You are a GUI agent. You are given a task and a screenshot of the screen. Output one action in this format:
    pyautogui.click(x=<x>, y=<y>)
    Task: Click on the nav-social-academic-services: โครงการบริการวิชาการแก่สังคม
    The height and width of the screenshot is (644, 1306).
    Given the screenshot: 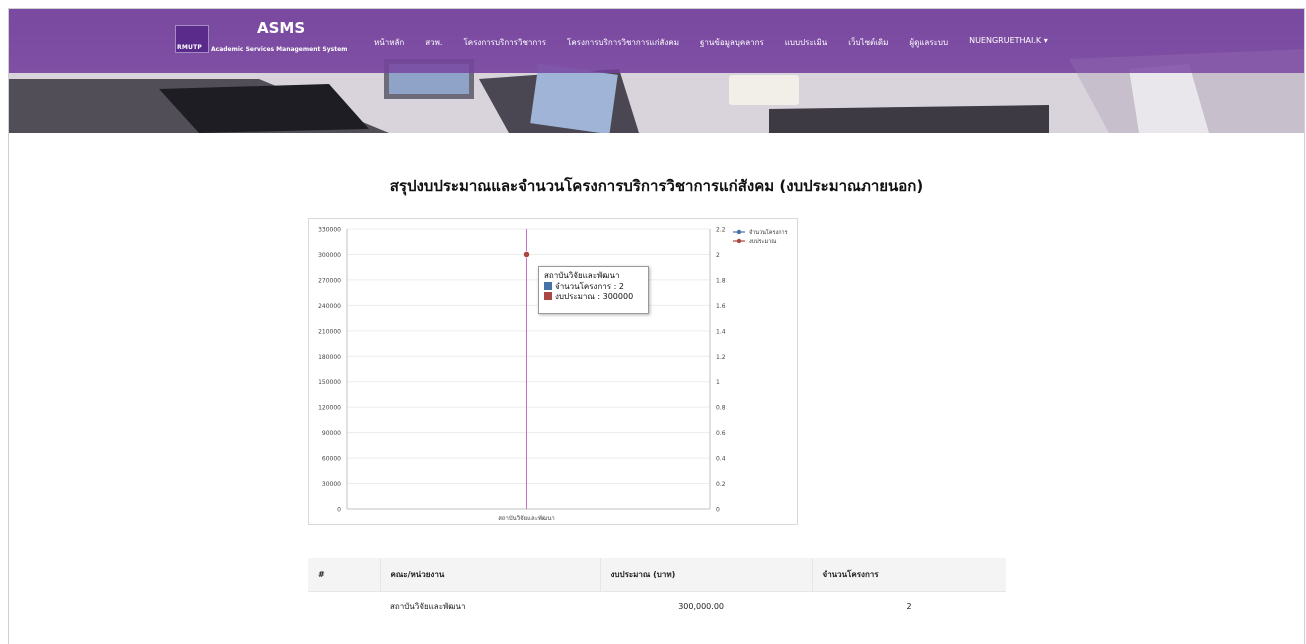 What is the action you would take?
    pyautogui.click(x=623, y=42)
    